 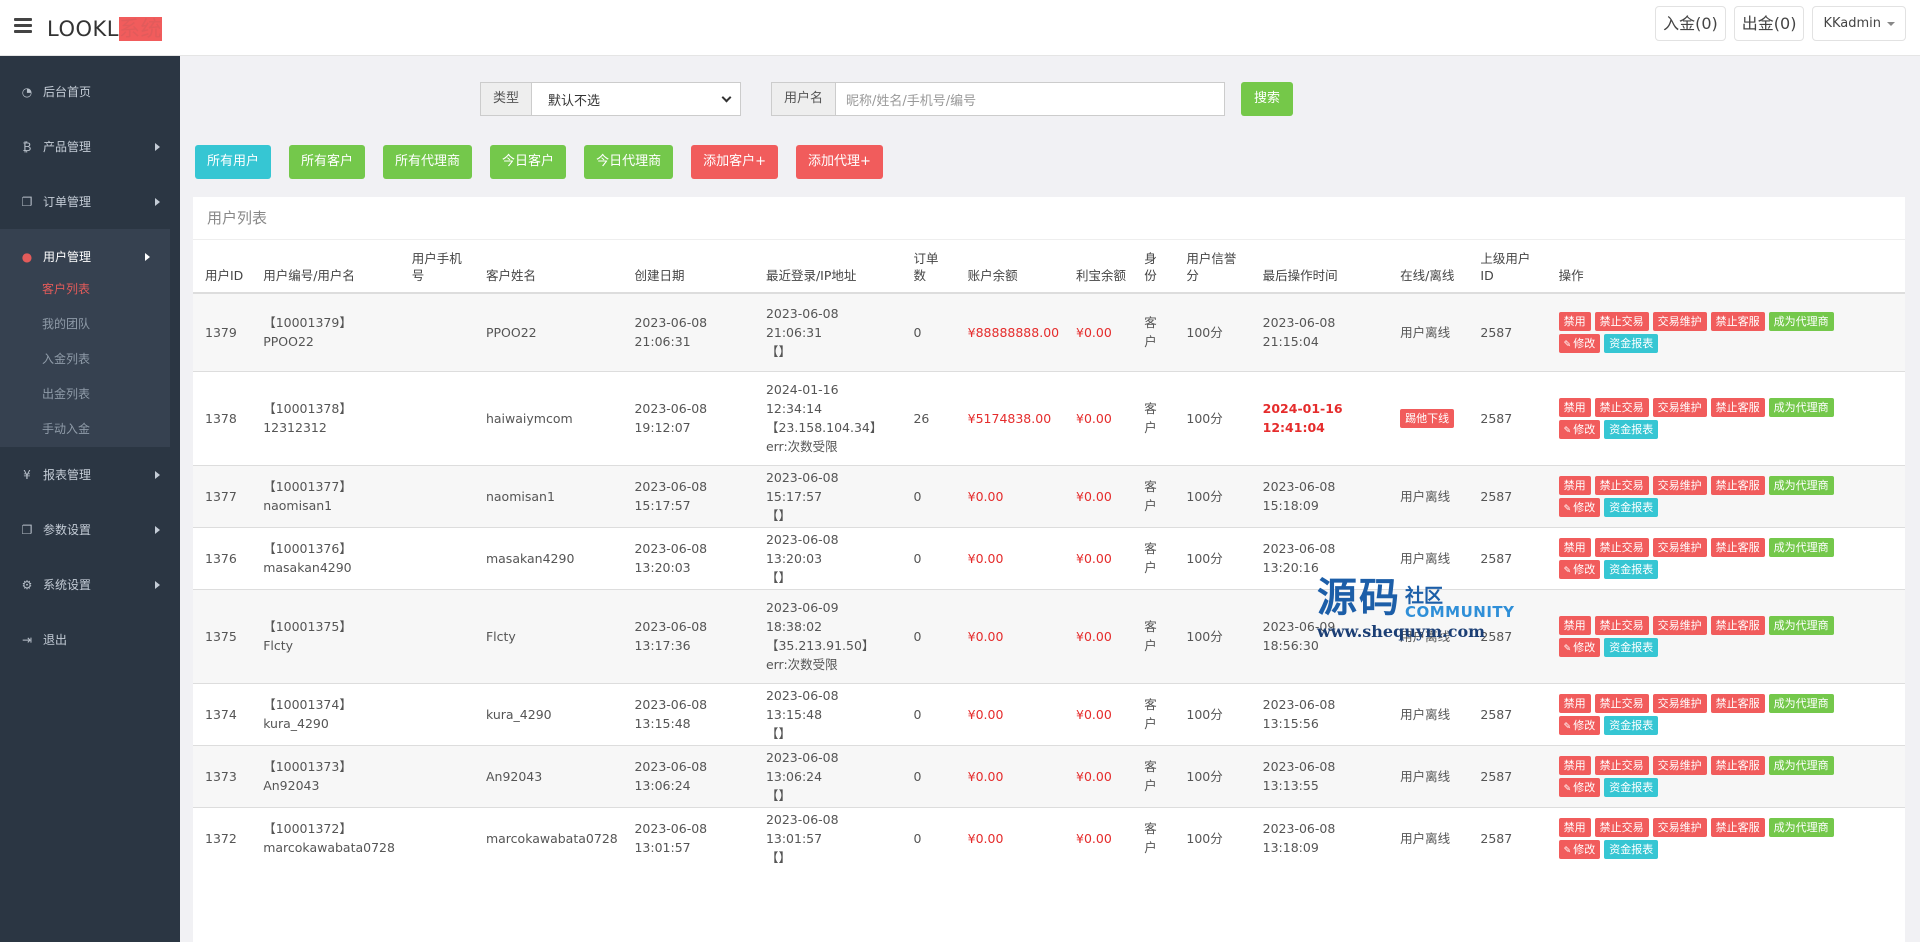 I want to click on sidebar-sub-deposit-list: 入金列表, so click(x=85, y=359).